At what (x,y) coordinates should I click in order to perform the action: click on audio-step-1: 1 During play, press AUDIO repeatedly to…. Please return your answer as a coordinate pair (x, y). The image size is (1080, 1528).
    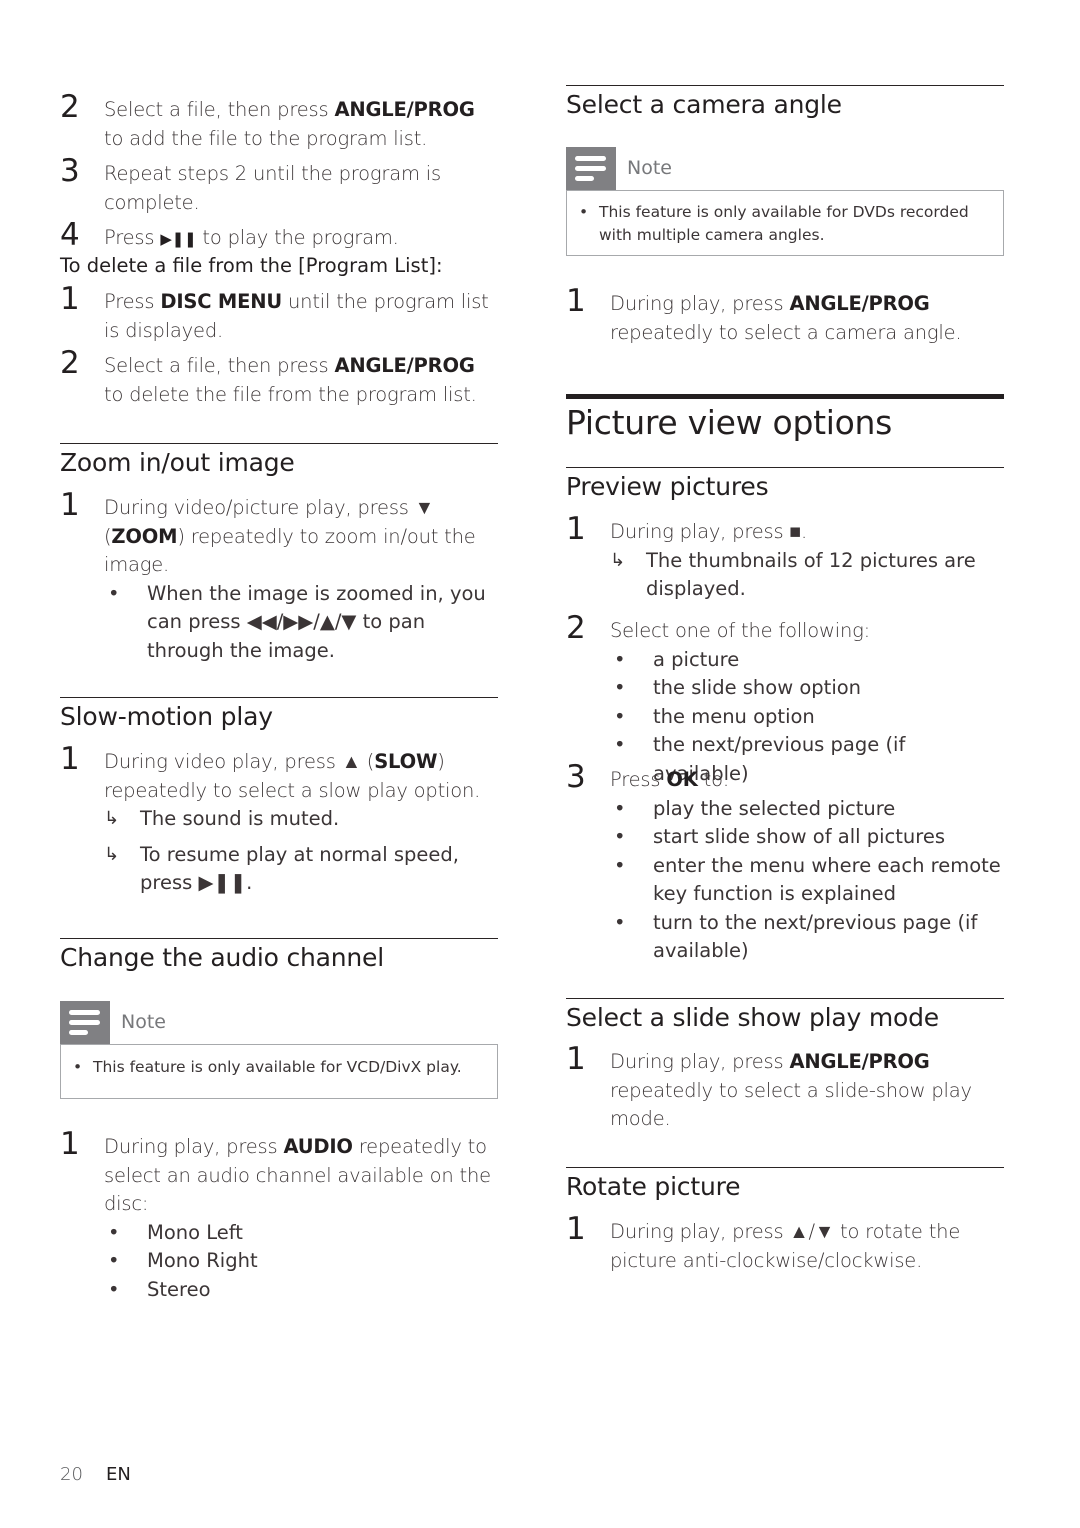
    Looking at the image, I should click on (279, 1215).